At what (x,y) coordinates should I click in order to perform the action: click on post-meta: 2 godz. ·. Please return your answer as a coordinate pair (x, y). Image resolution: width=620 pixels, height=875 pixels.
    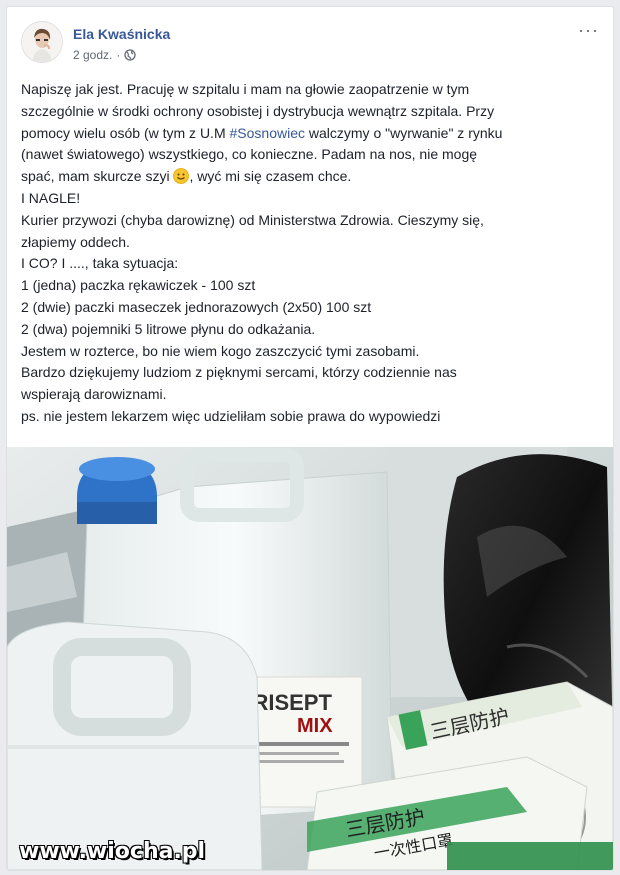
    Looking at the image, I should click on (105, 55).